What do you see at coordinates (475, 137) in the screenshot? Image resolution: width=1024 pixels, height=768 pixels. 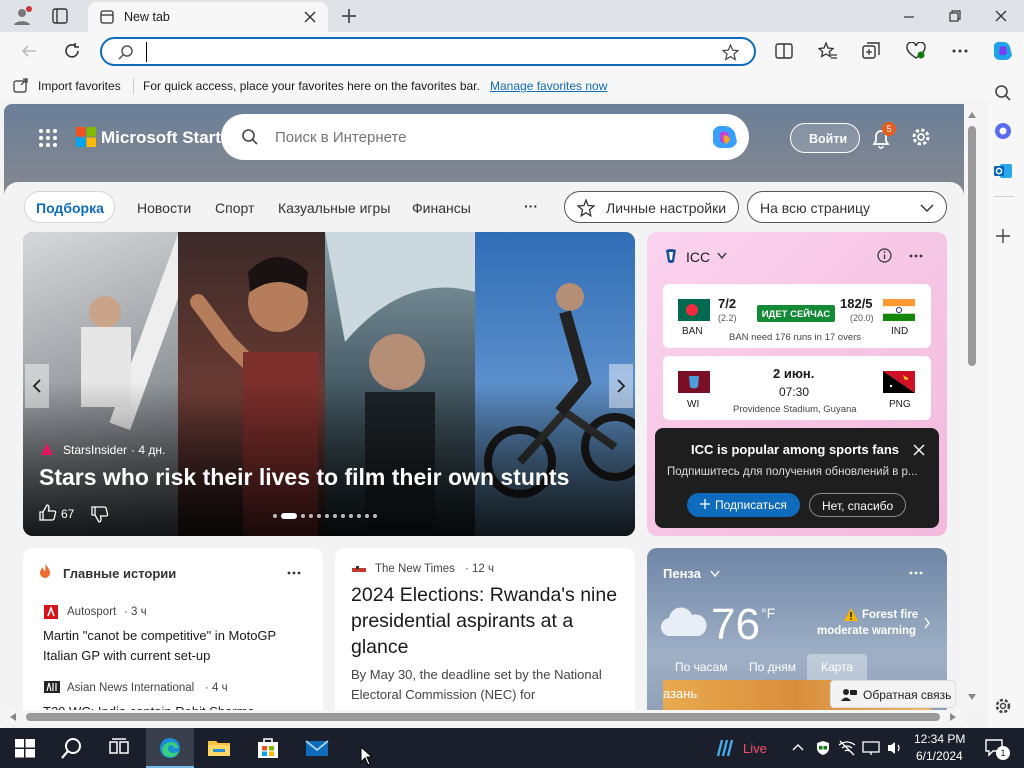 I see `web-search-input` at bounding box center [475, 137].